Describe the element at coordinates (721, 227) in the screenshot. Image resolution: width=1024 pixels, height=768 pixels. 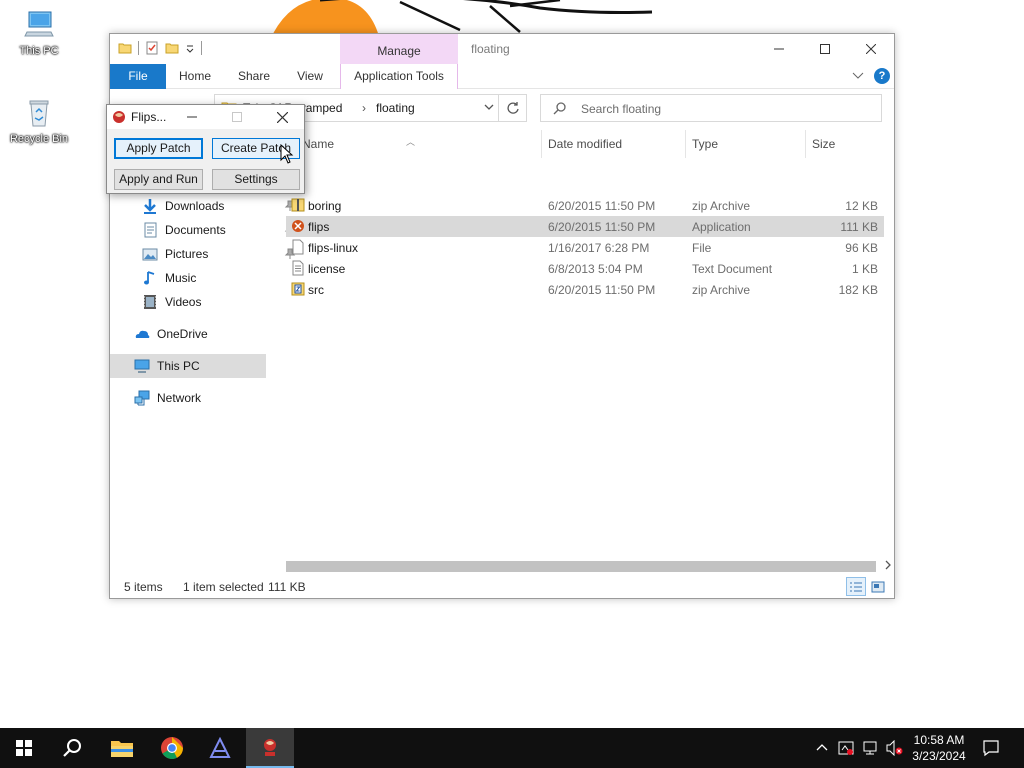
I see `file-type: Application` at that location.